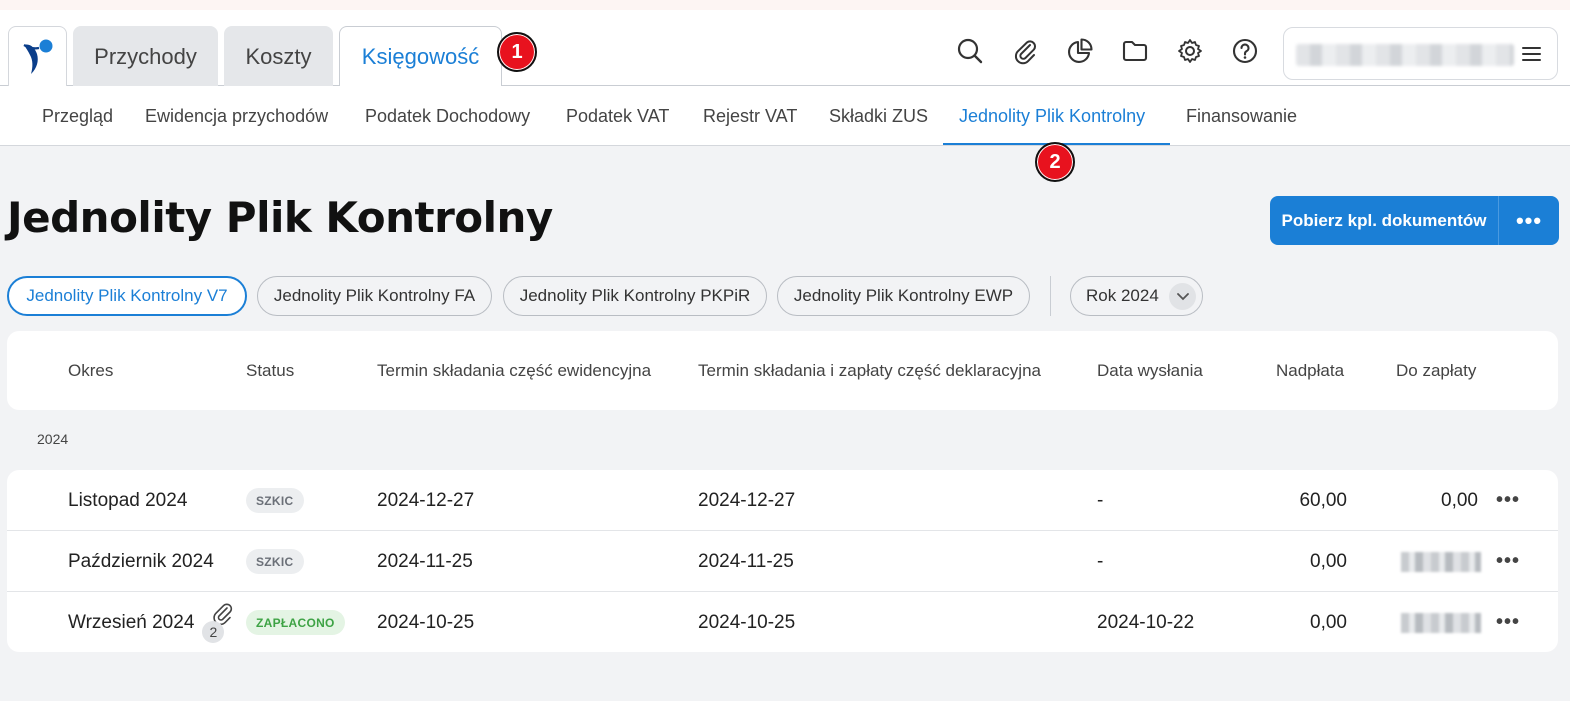  I want to click on year-select-value: Rok 2024, so click(1122, 295).